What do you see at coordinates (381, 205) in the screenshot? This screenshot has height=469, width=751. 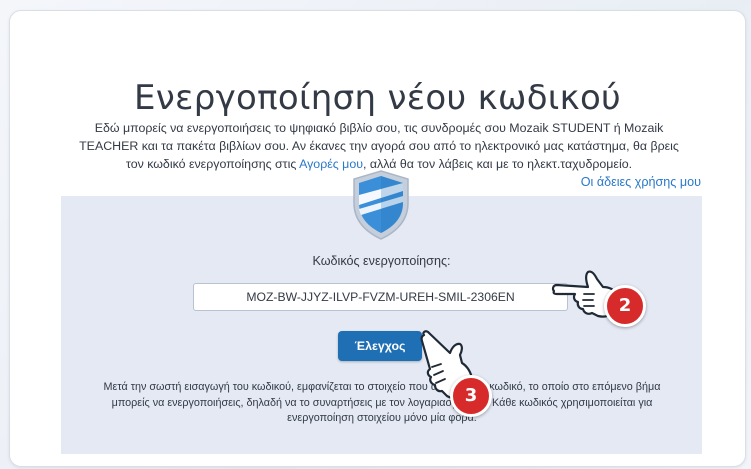 I see `shield-icon` at bounding box center [381, 205].